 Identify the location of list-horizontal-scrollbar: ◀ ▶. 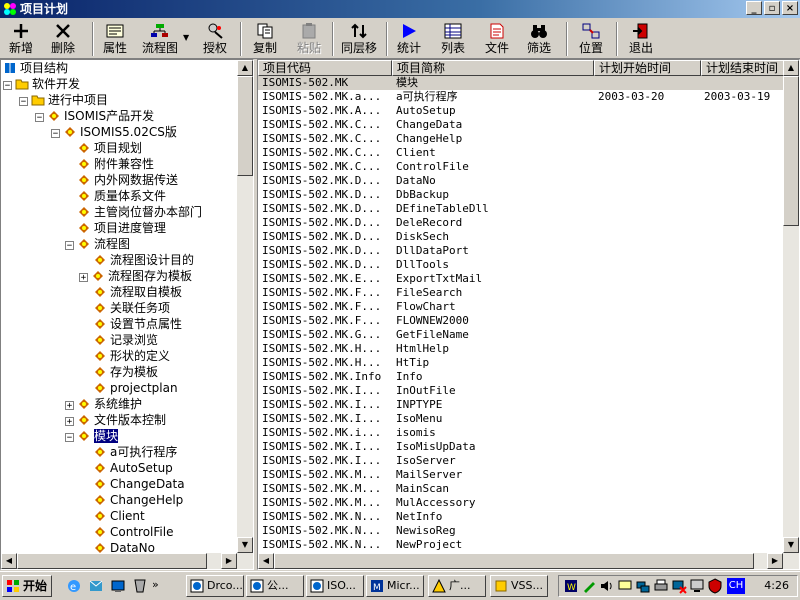
(528, 561).